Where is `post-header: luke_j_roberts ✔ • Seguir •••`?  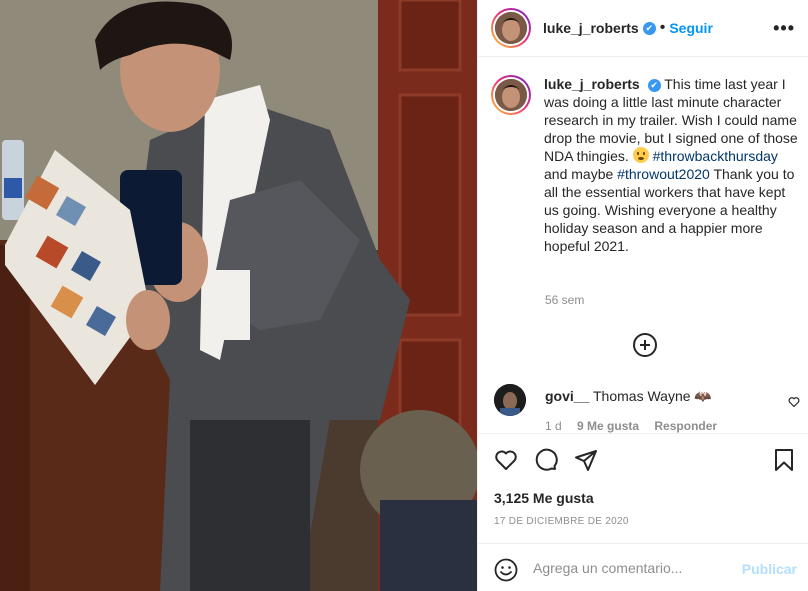
post-header: luke_j_roberts ✔ • Seguir ••• is located at coordinates (643, 28).